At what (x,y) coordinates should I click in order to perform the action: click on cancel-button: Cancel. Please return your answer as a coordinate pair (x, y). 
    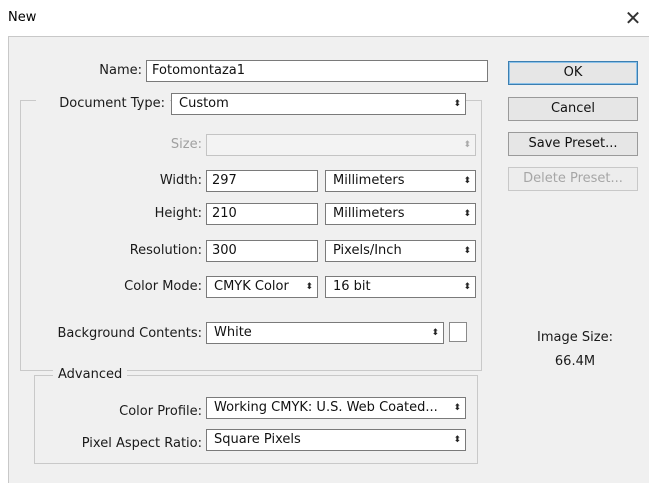
    Looking at the image, I should click on (573, 109).